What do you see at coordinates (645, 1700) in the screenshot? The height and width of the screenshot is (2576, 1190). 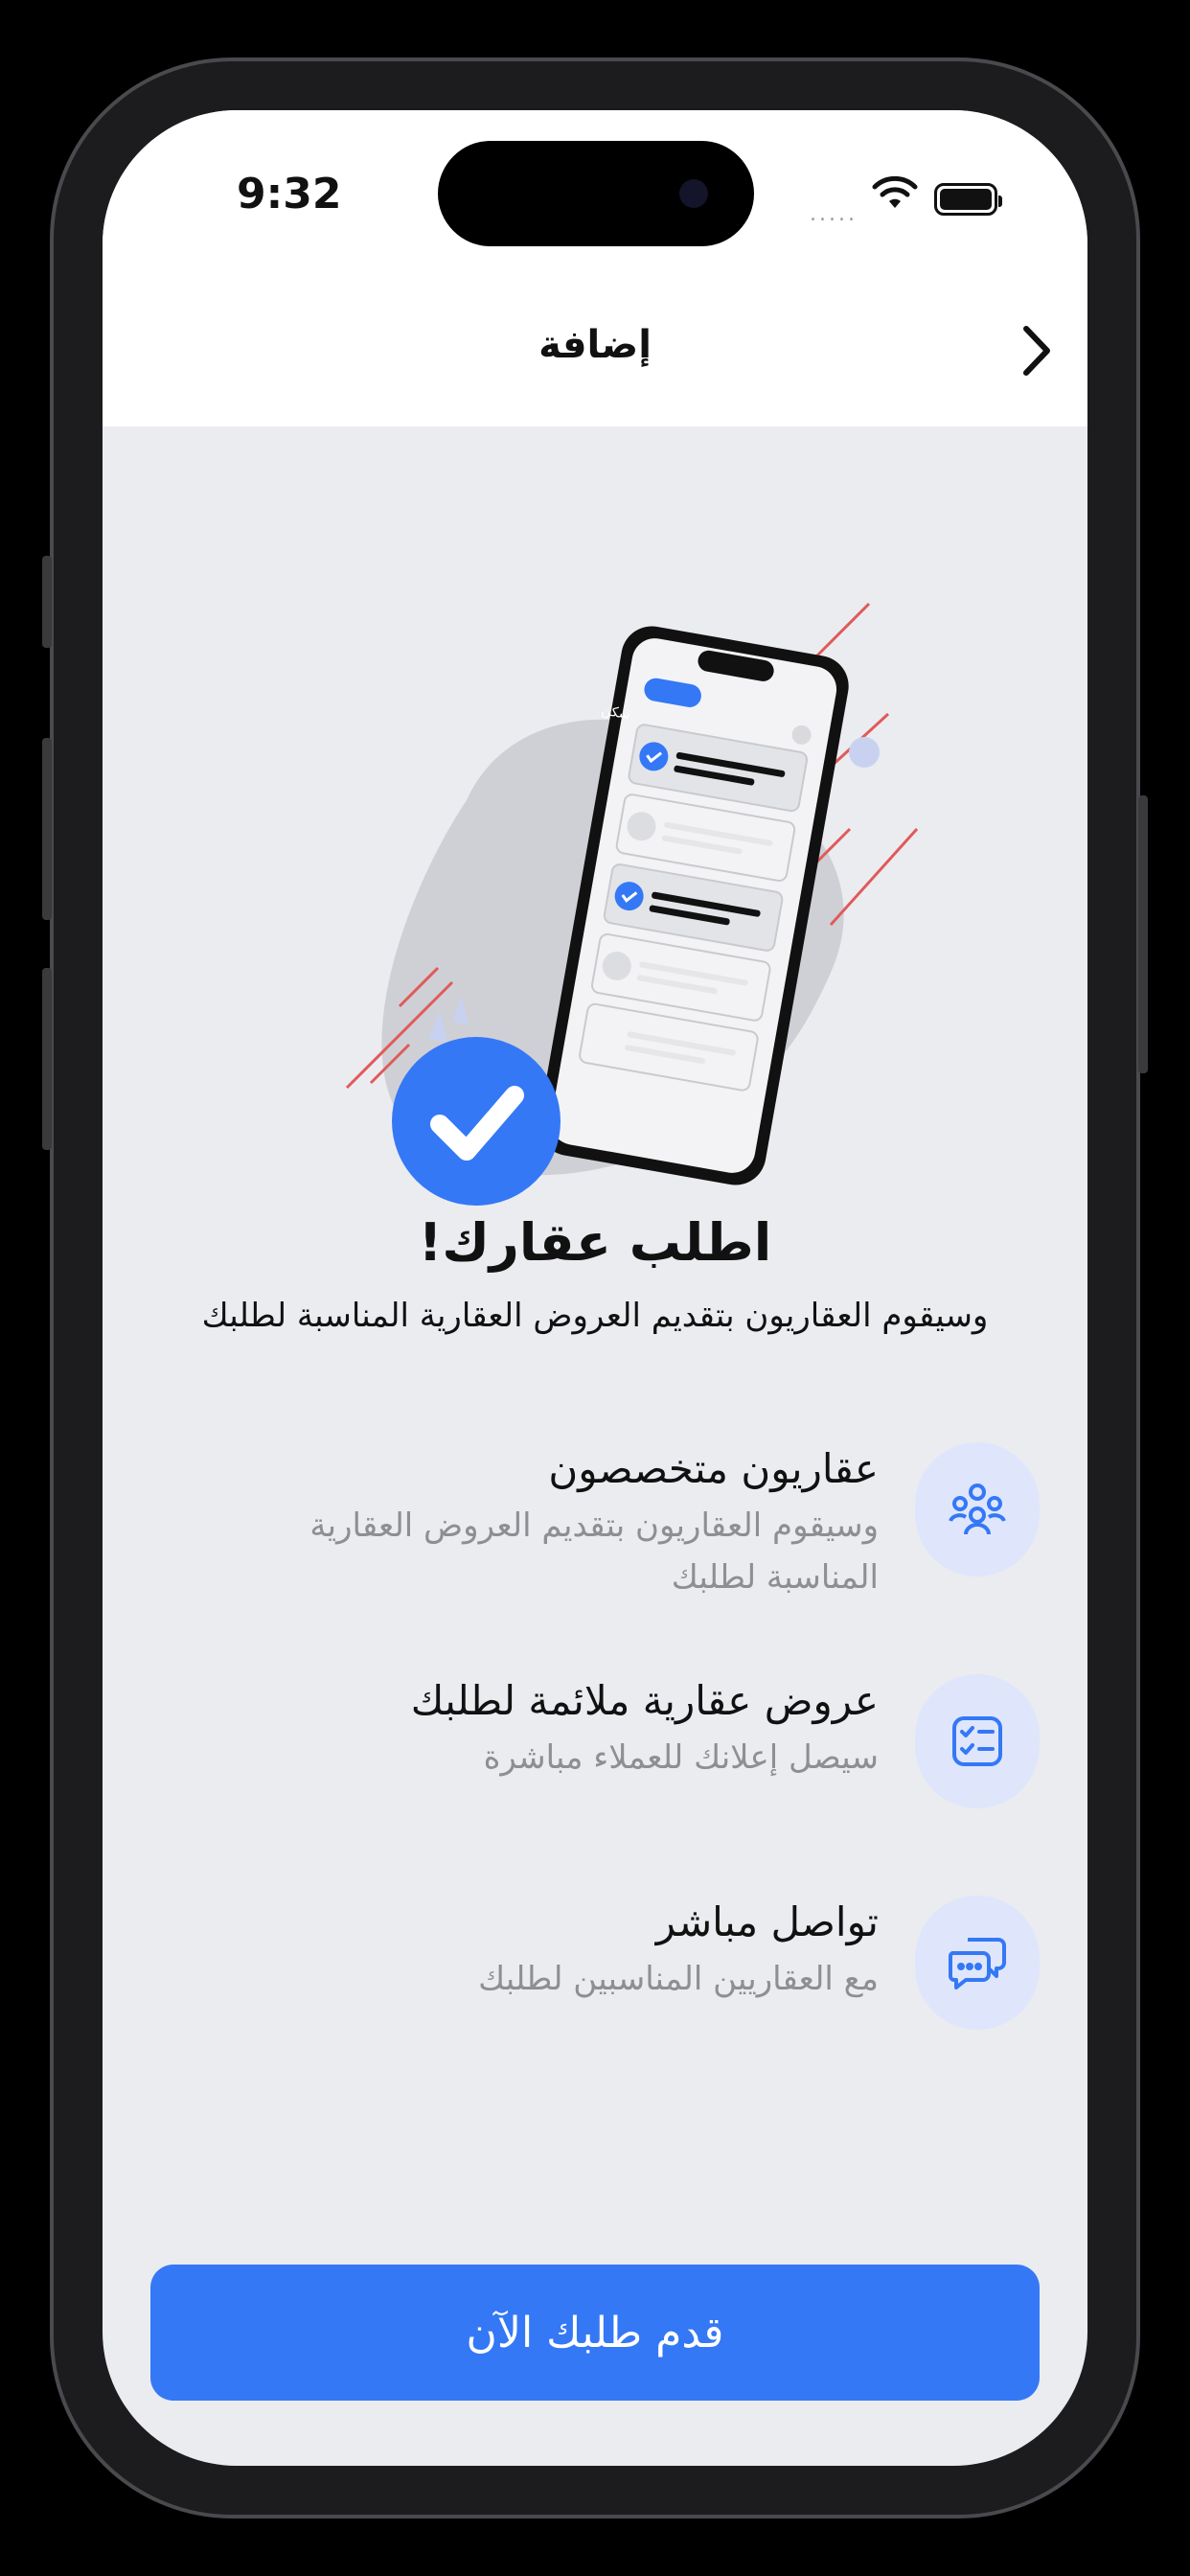 I see `feature-title: عروض عقارية ملائمة لطلبك` at bounding box center [645, 1700].